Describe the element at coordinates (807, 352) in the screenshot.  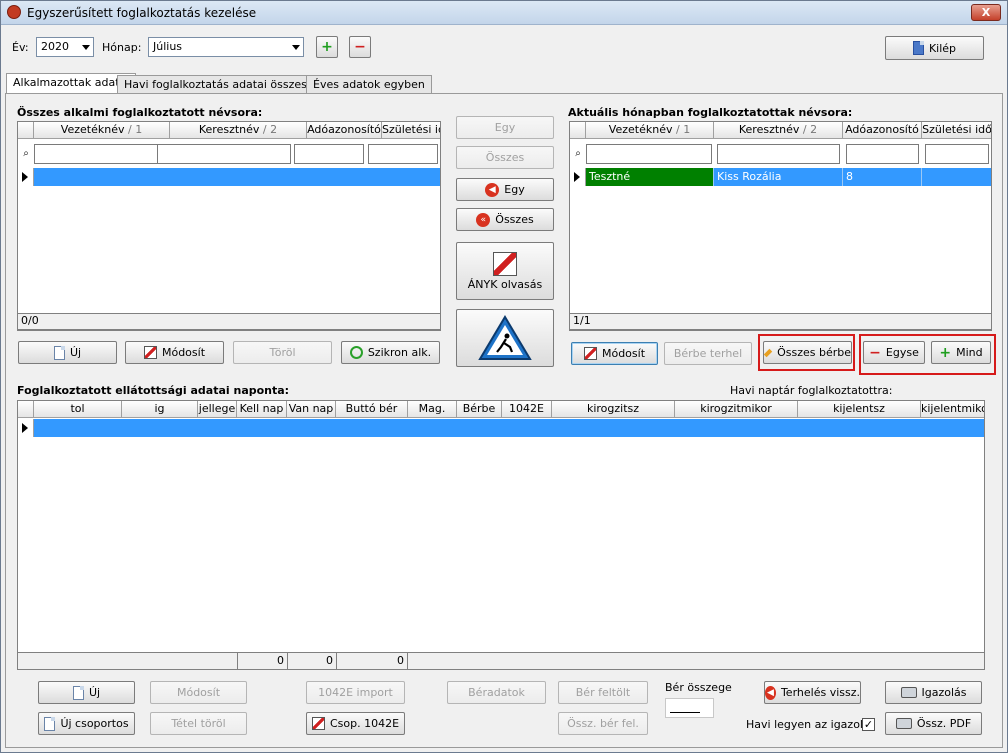
I see `all-lend-button: Összes bérbe` at that location.